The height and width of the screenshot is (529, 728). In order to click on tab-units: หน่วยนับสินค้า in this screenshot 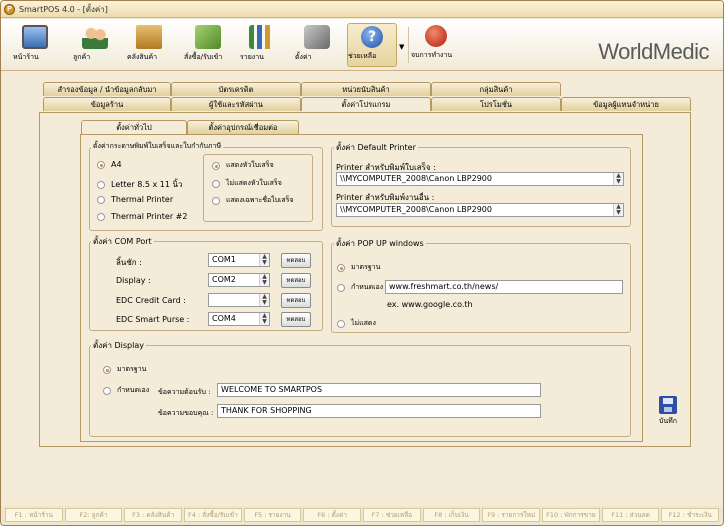, I will do `click(366, 89)`.